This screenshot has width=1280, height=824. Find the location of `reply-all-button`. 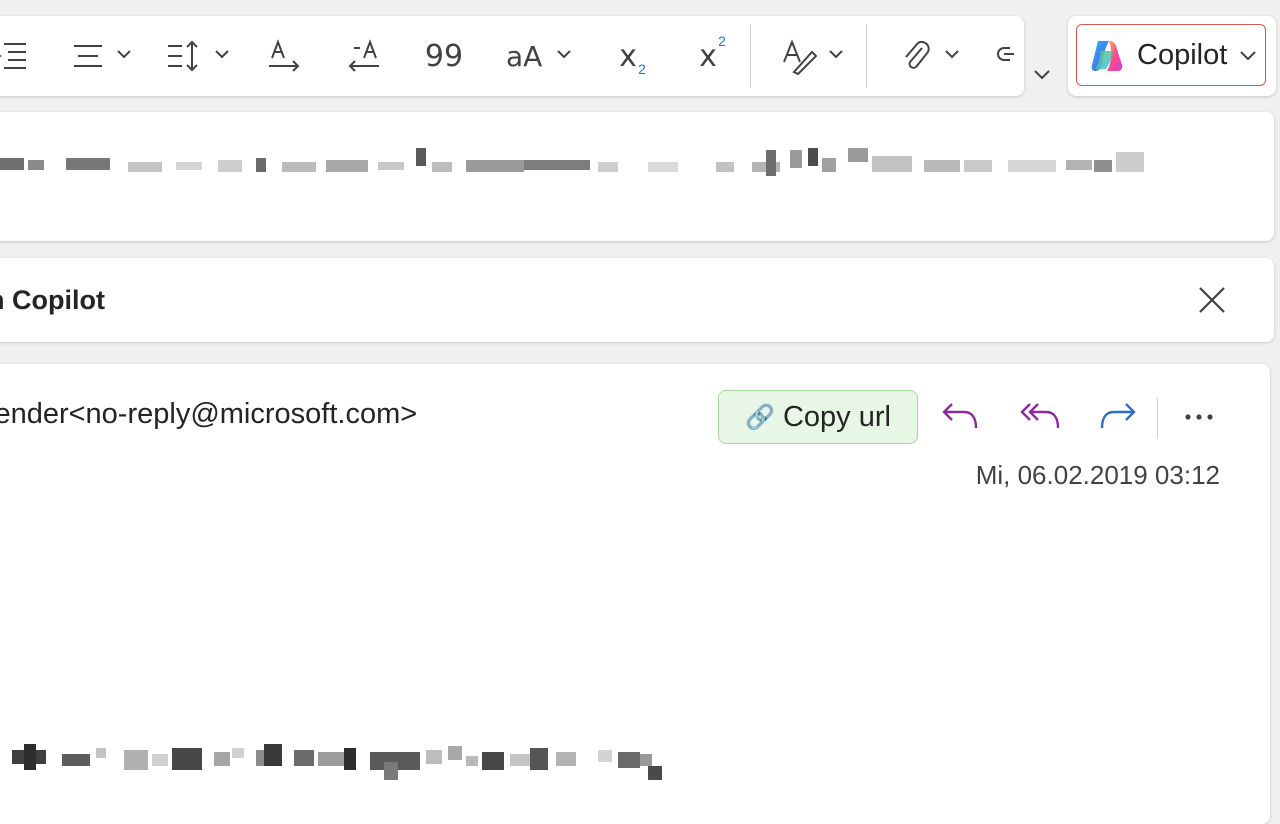

reply-all-button is located at coordinates (1040, 417).